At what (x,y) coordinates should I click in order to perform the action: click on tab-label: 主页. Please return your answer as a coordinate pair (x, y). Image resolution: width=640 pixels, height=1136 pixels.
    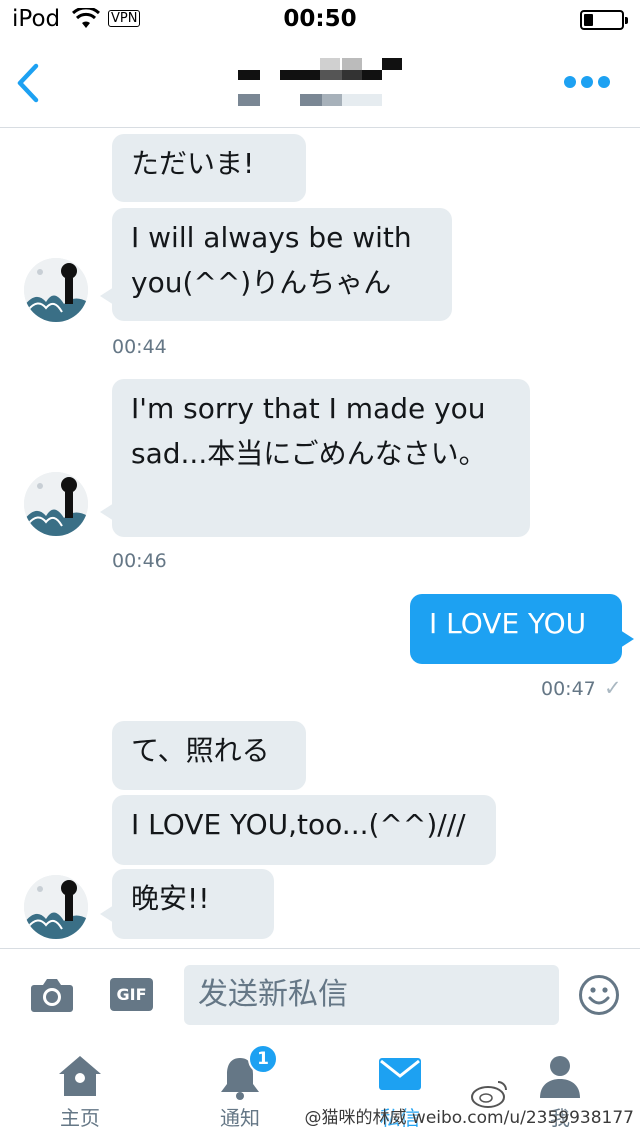
    Looking at the image, I should click on (80, 1118).